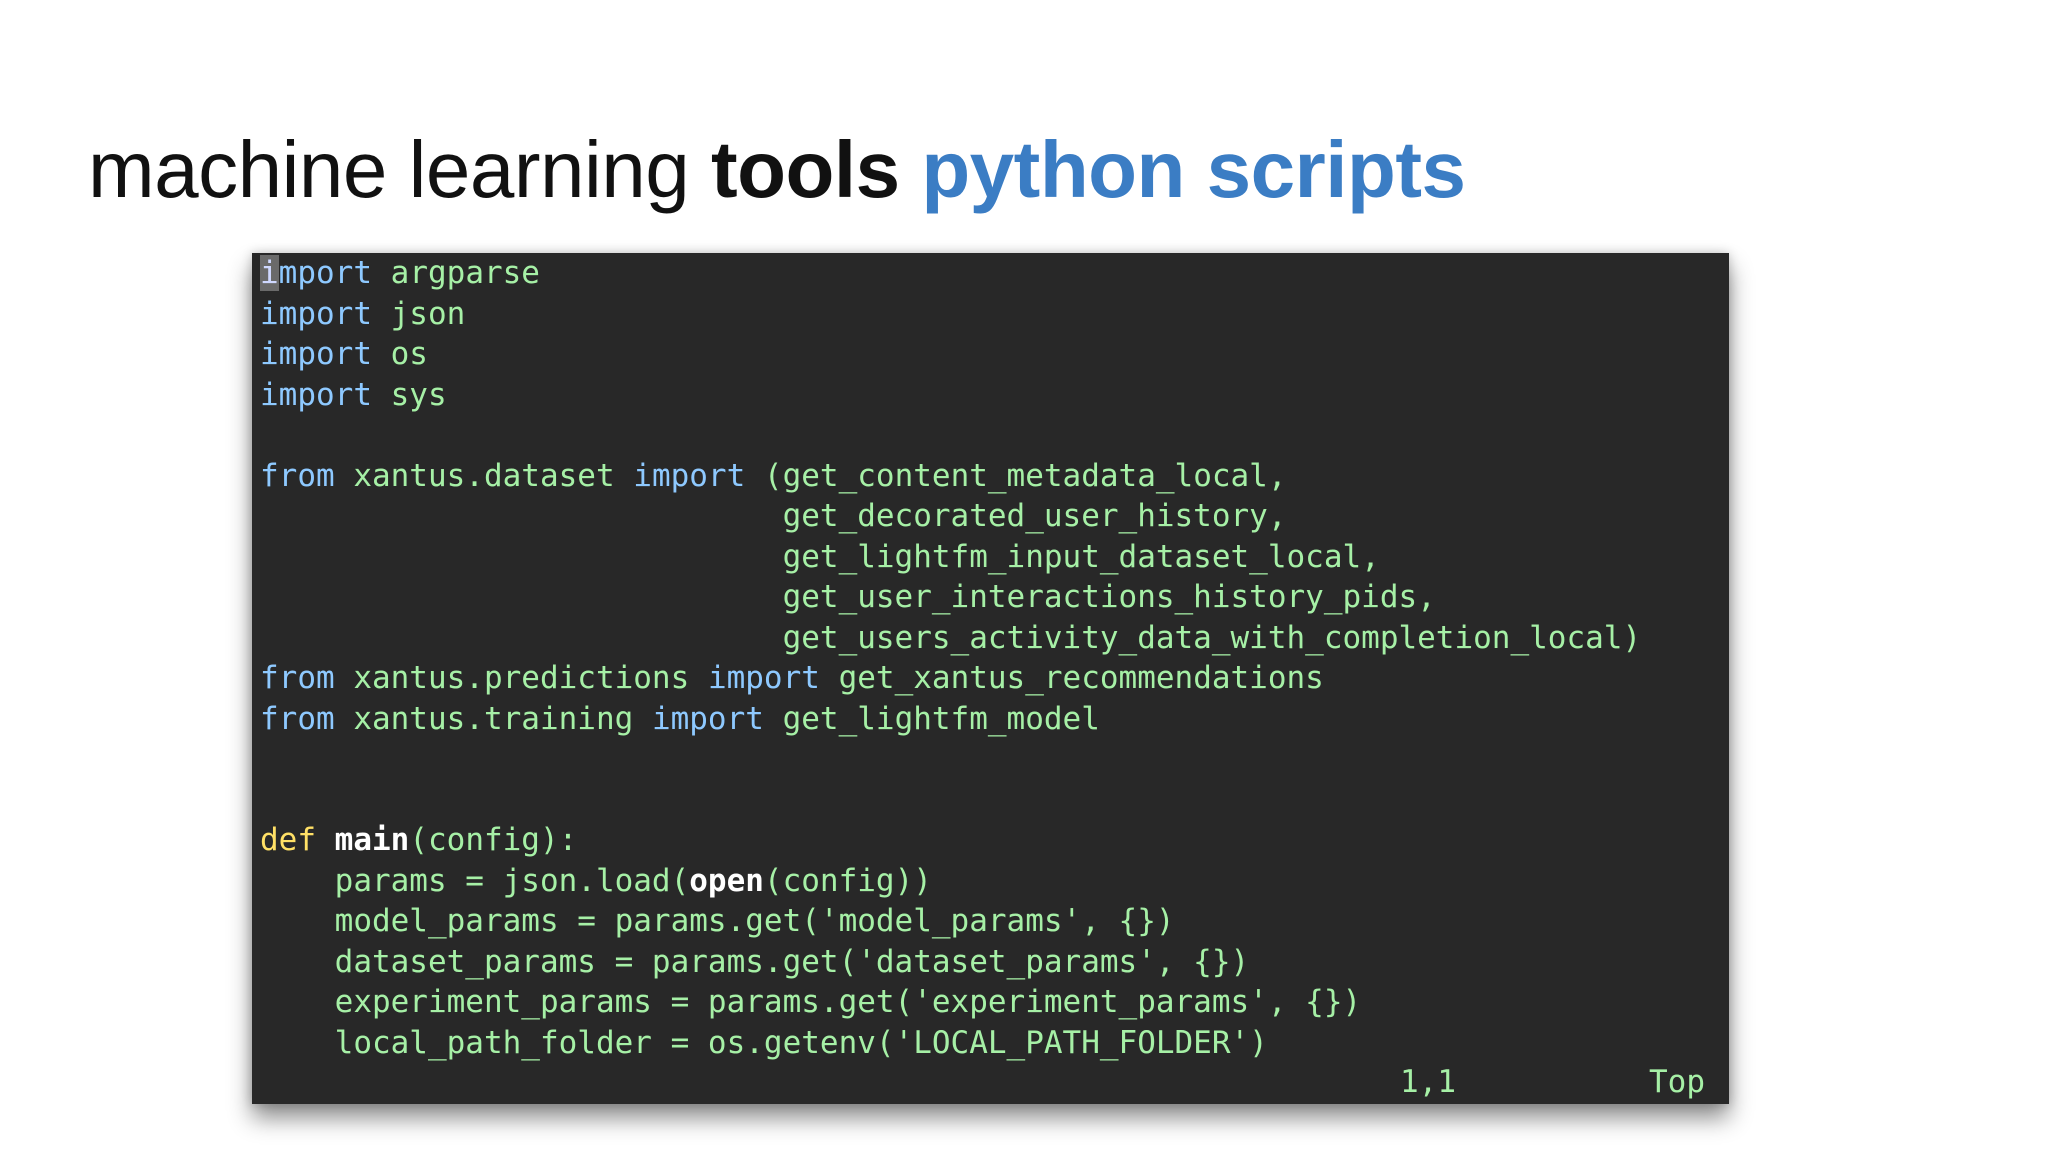 This screenshot has width=2048, height=1152. I want to click on title-text: machine learning, so click(399, 169).